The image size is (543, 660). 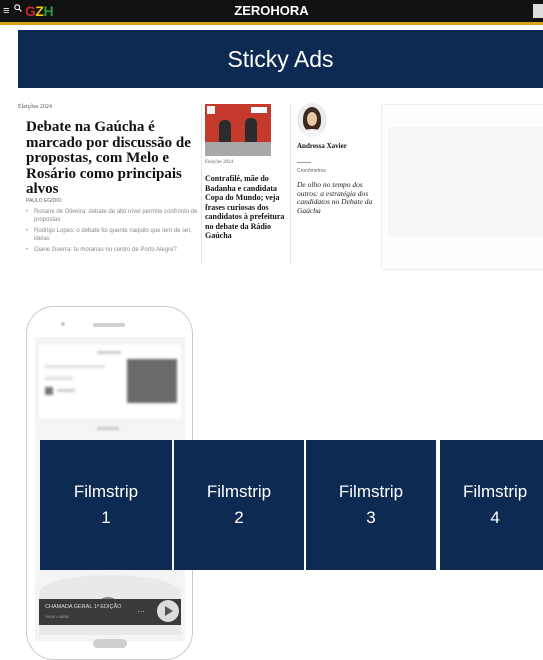 What do you see at coordinates (304, 162) in the screenshot?
I see `author-divider` at bounding box center [304, 162].